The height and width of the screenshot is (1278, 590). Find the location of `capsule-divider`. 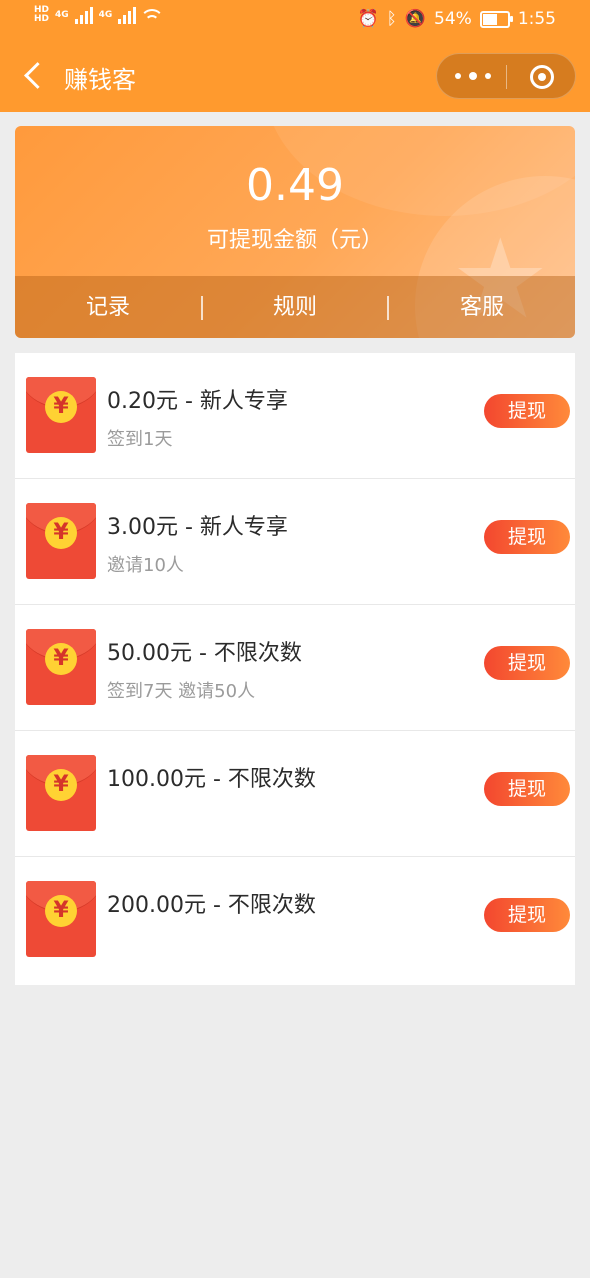

capsule-divider is located at coordinates (506, 77).